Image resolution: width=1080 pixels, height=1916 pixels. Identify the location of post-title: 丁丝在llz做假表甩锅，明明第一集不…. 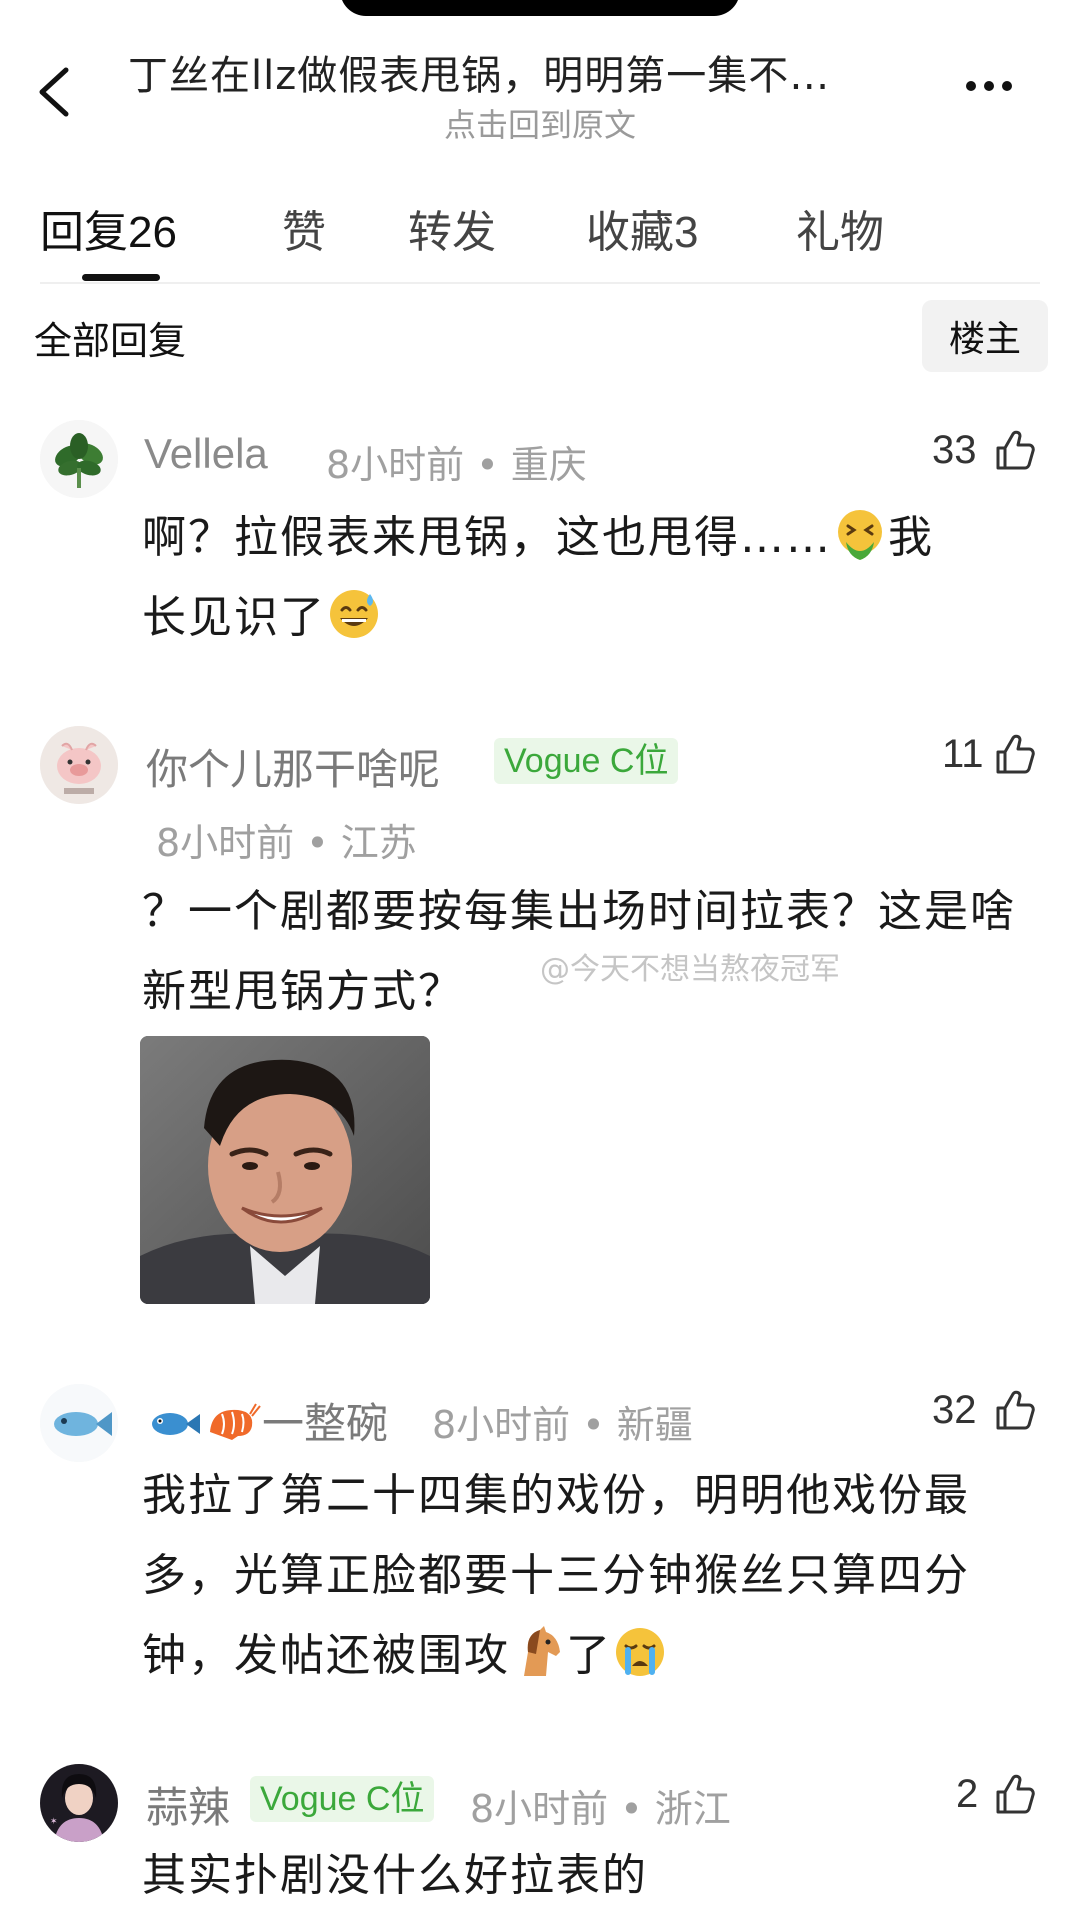
(543, 76).